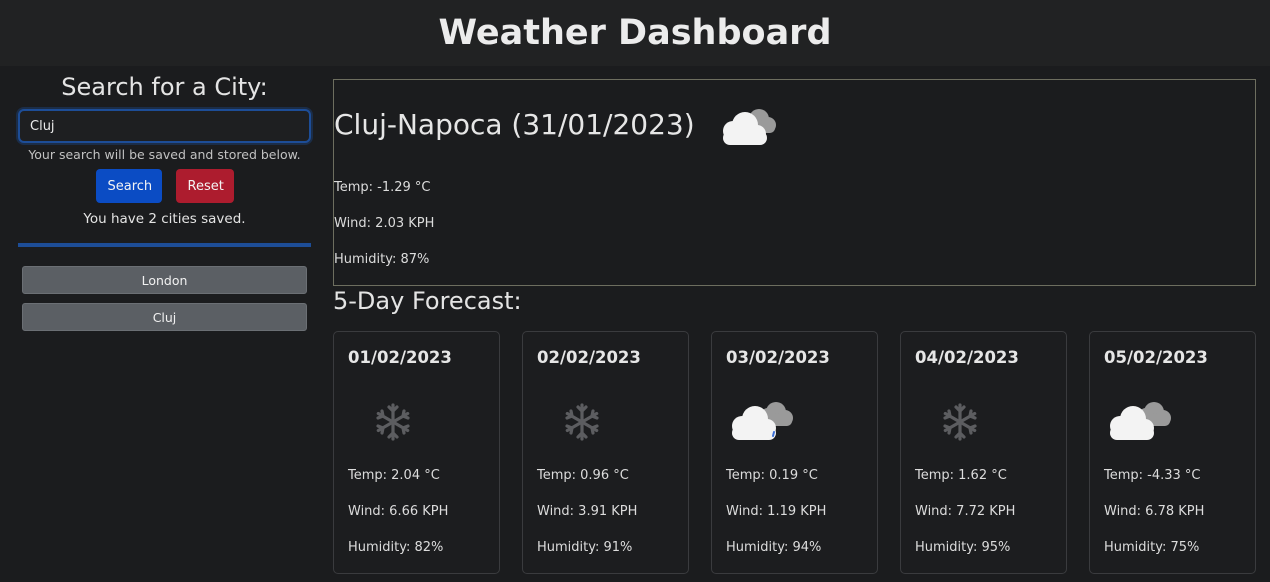 The width and height of the screenshot is (1270, 582). I want to click on forecast-temp: Temp: 2.04 °C, so click(394, 475).